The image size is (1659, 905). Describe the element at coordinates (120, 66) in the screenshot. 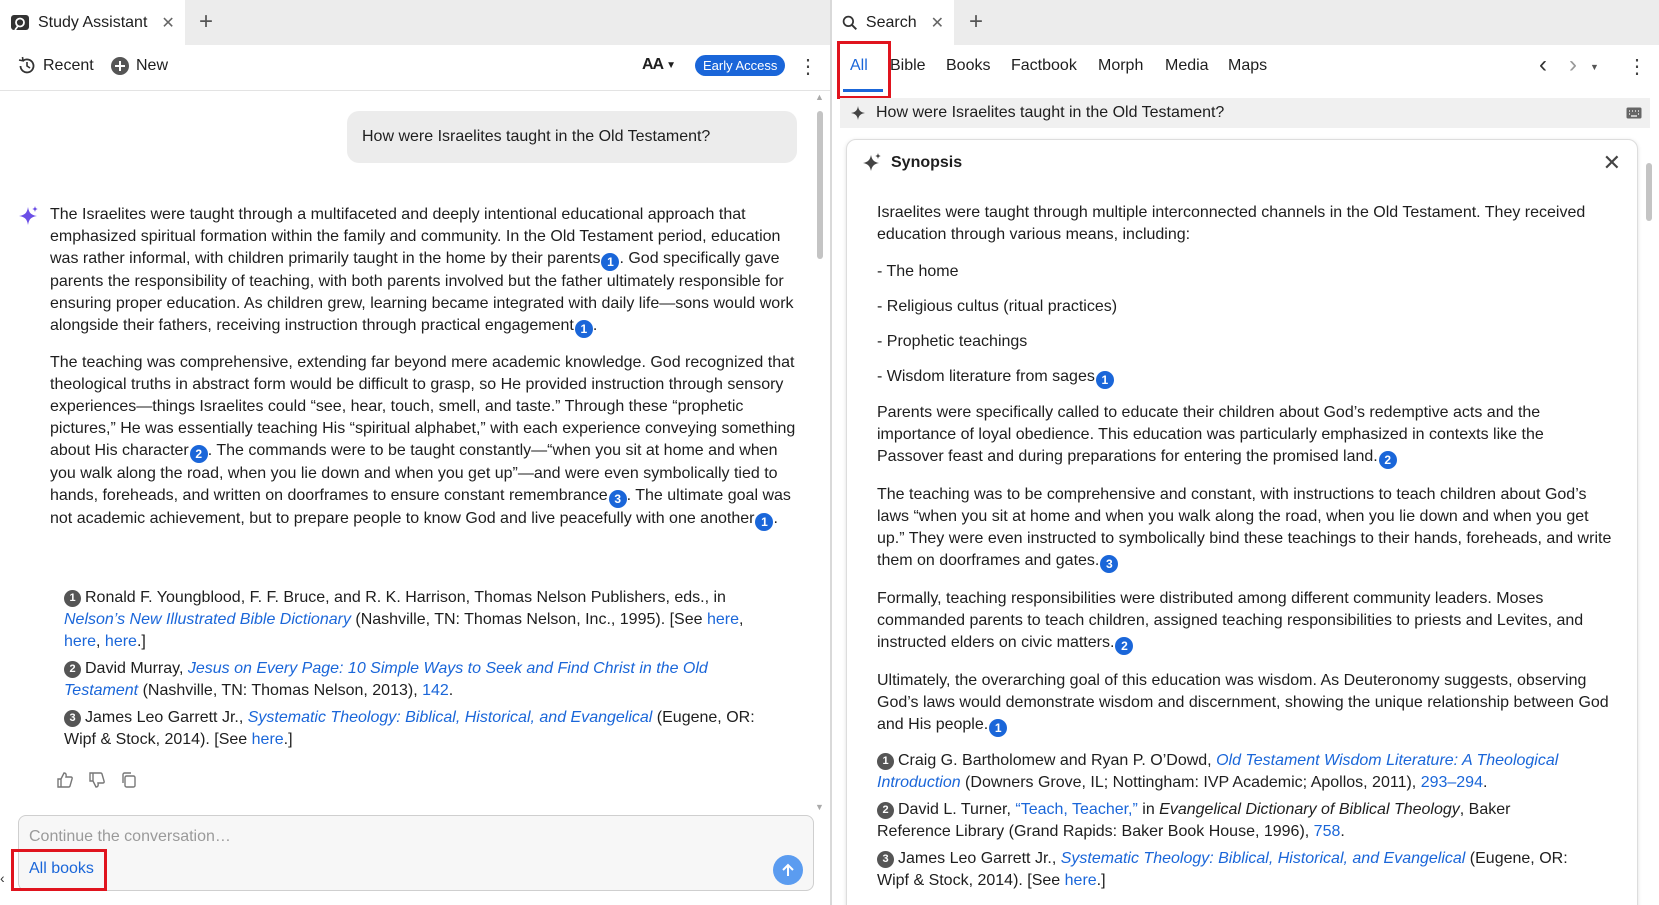

I see `plus-circle-icon` at that location.